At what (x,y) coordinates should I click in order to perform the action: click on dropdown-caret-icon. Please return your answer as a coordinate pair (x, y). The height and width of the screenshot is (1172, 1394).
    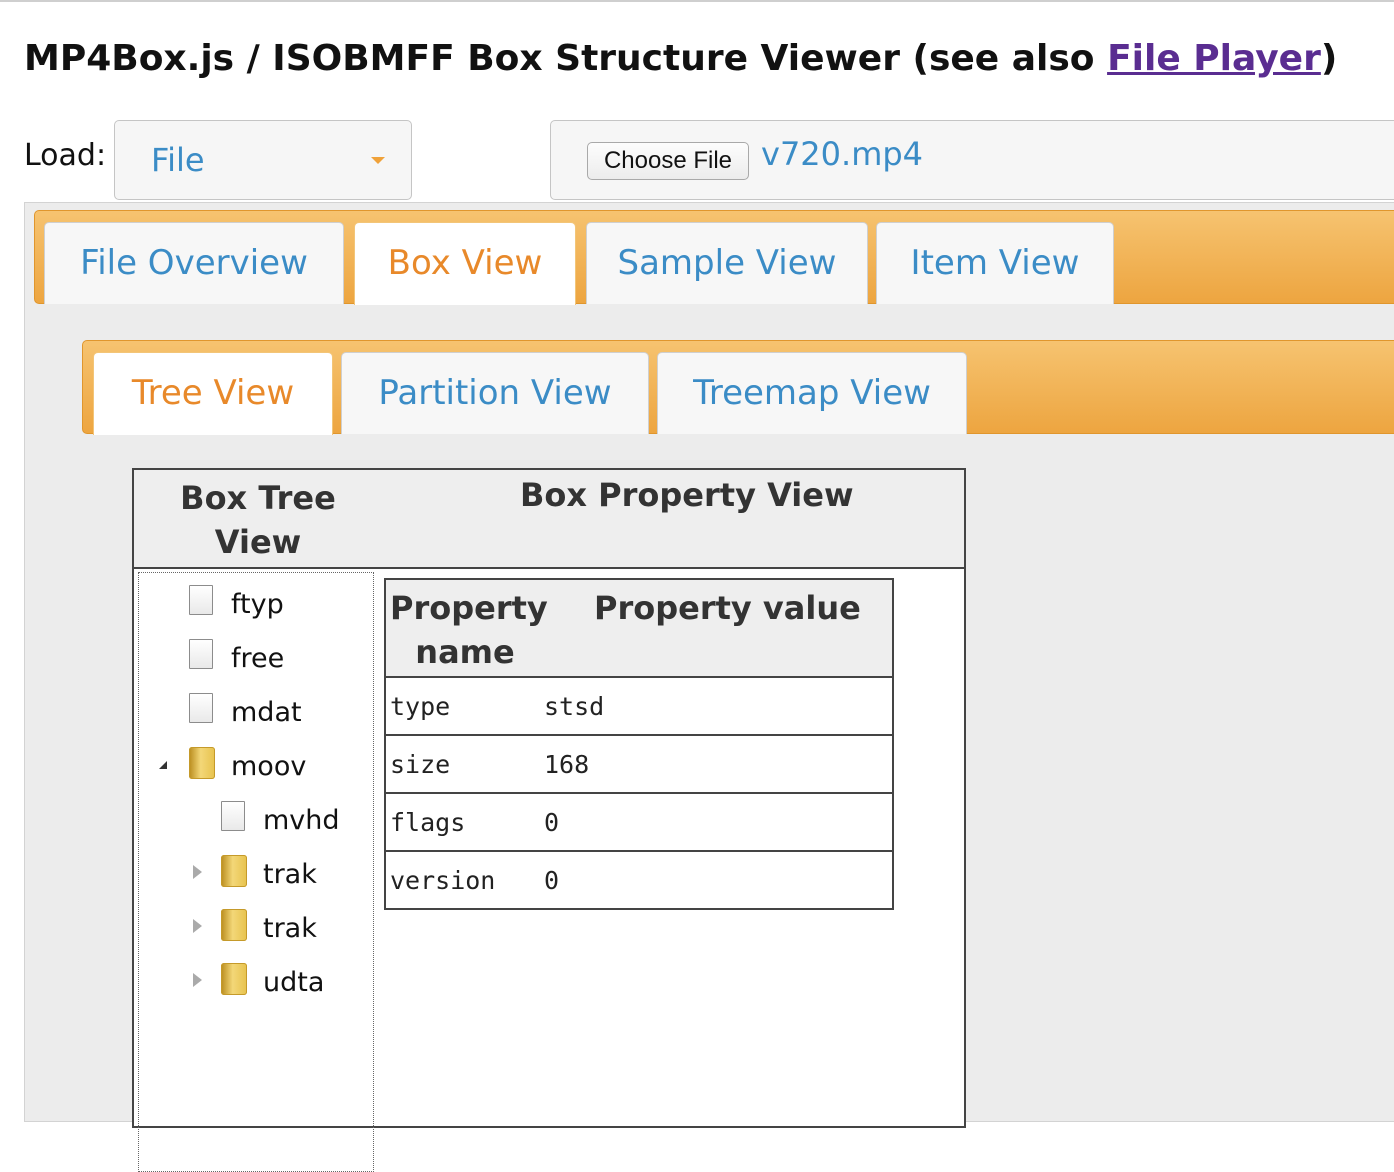
    Looking at the image, I should click on (378, 160).